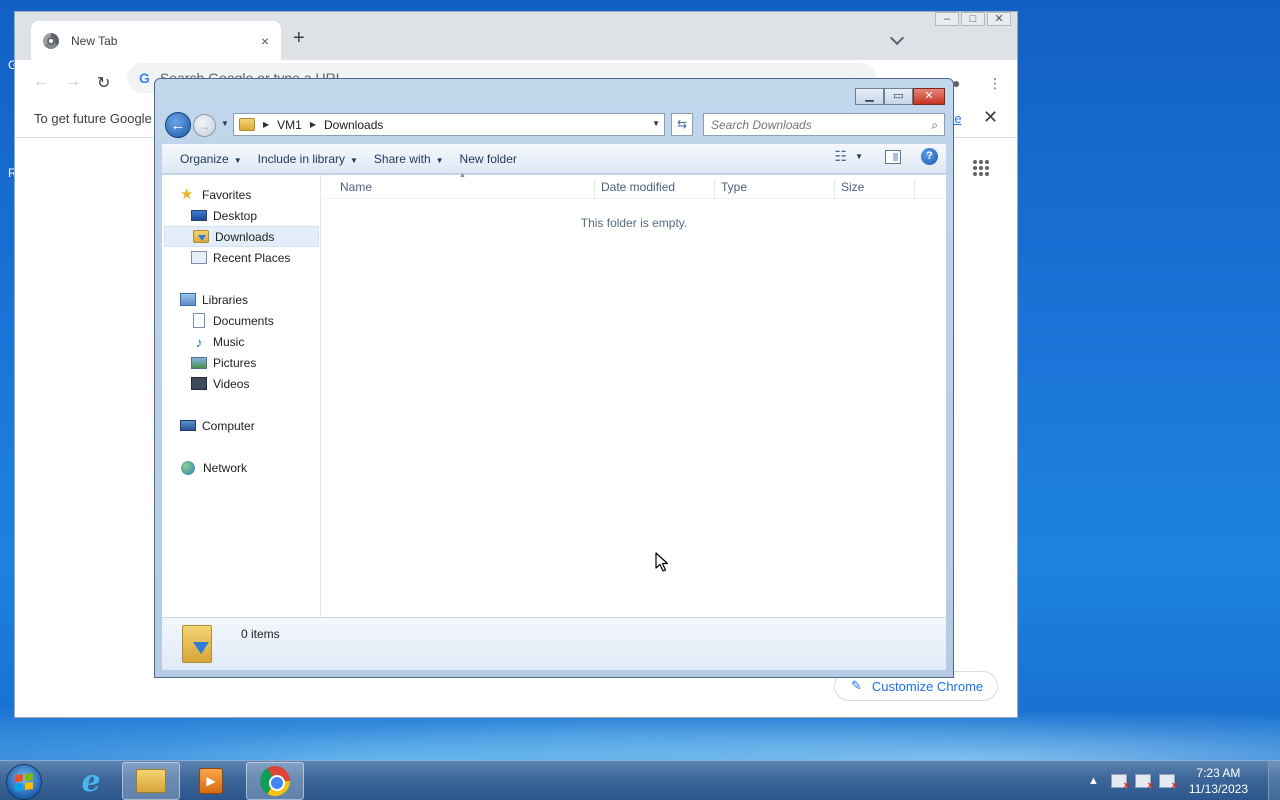  What do you see at coordinates (225, 123) in the screenshot?
I see `recent-pages-dropdown-icon: ▼` at bounding box center [225, 123].